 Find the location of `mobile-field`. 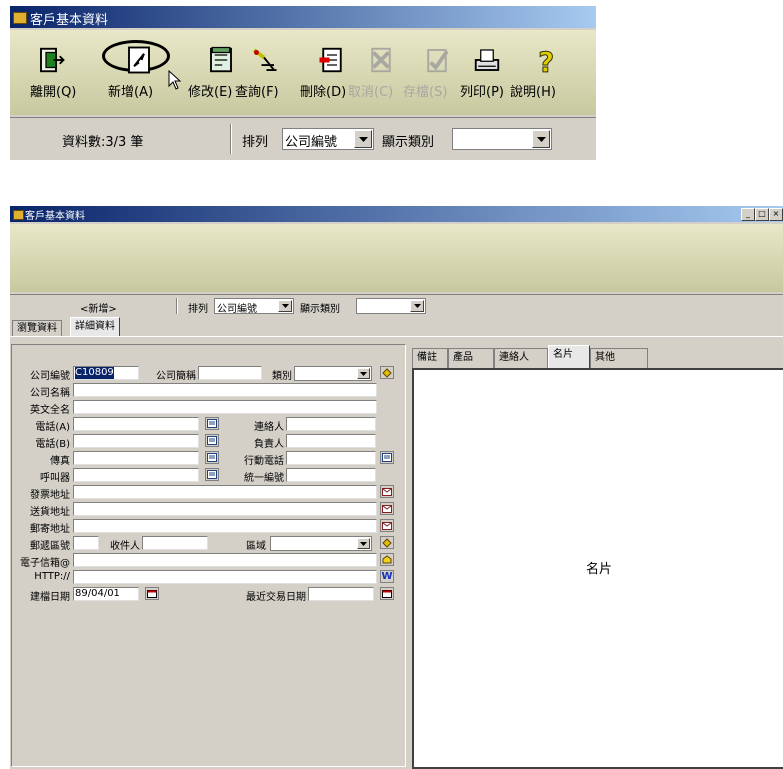

mobile-field is located at coordinates (331, 458).